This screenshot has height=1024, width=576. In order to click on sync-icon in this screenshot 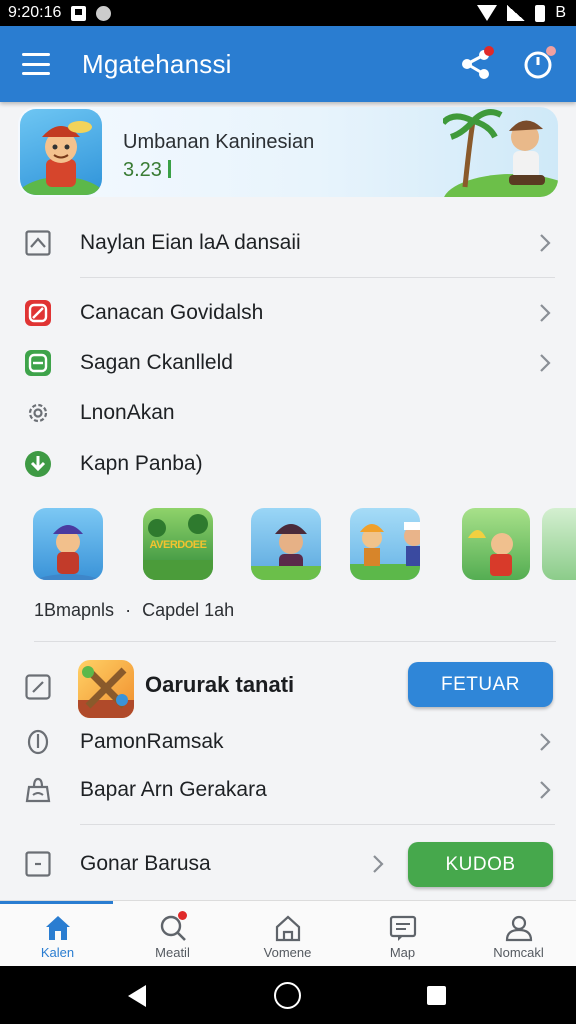, I will do `click(104, 13)`.